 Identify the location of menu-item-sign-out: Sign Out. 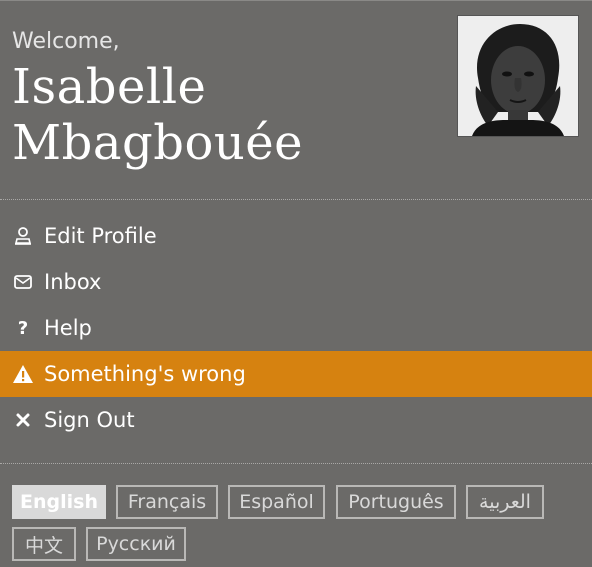
(296, 420).